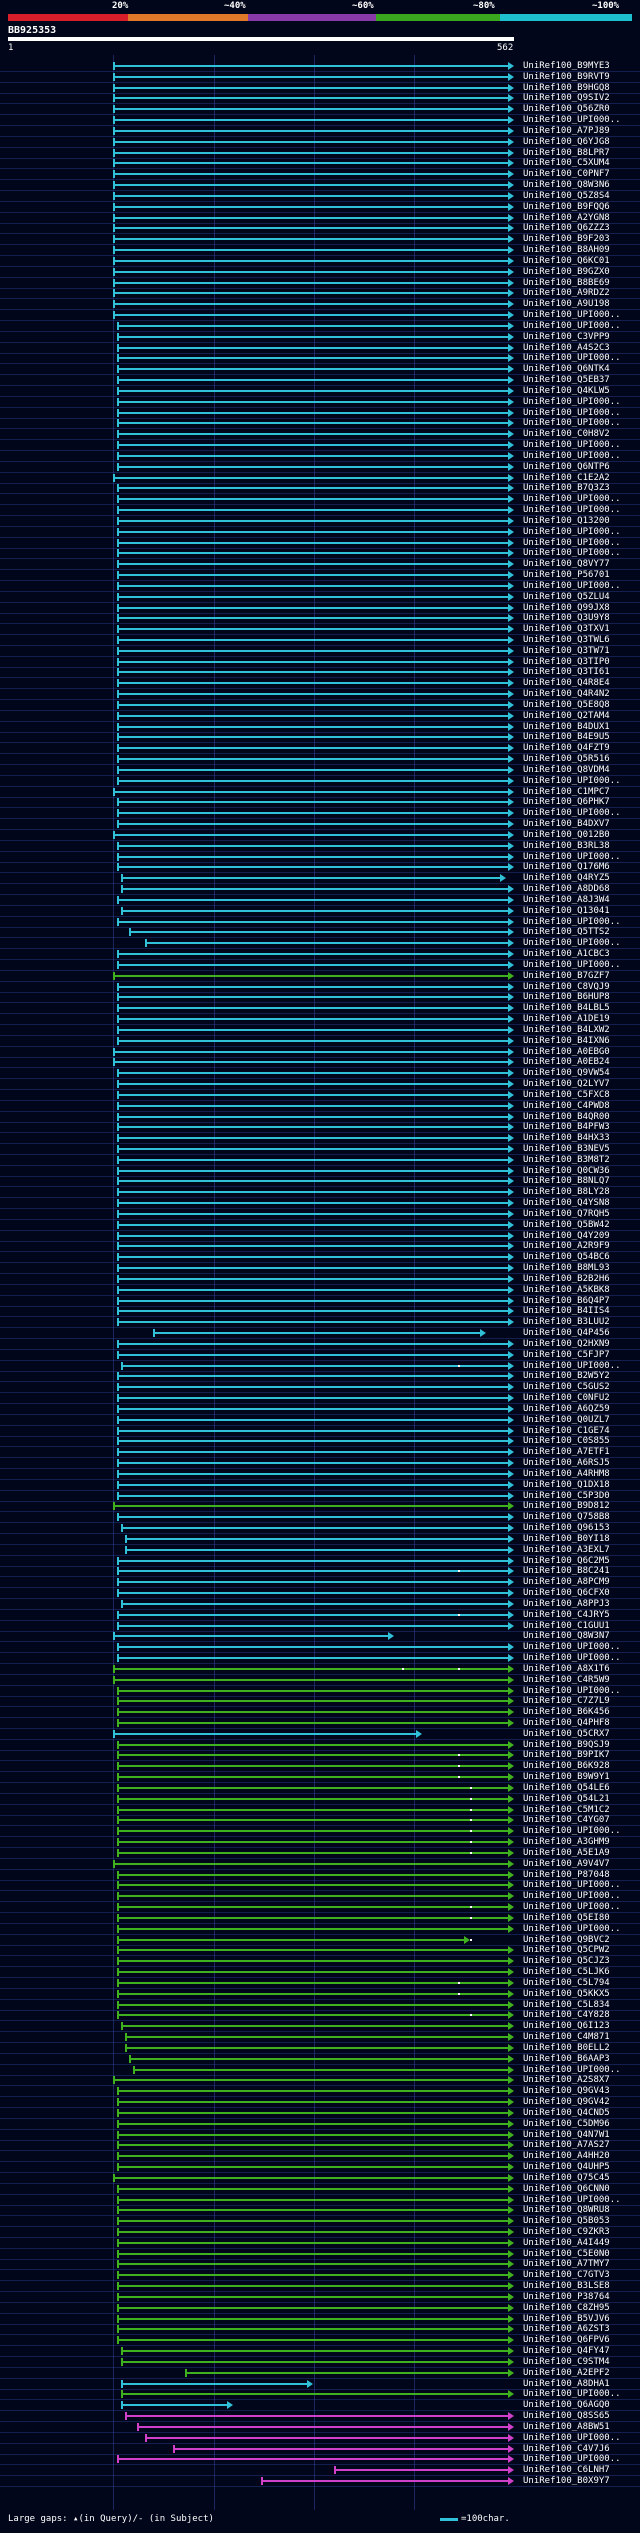 This screenshot has height=2533, width=640. What do you see at coordinates (566, 1723) in the screenshot?
I see `hit-name-link: UniRef100_Q4PHF8` at bounding box center [566, 1723].